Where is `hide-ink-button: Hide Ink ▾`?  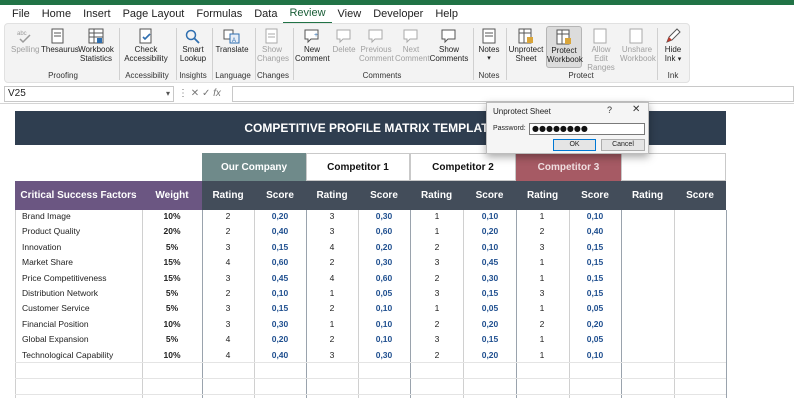 hide-ink-button: Hide Ink ▾ is located at coordinates (673, 46).